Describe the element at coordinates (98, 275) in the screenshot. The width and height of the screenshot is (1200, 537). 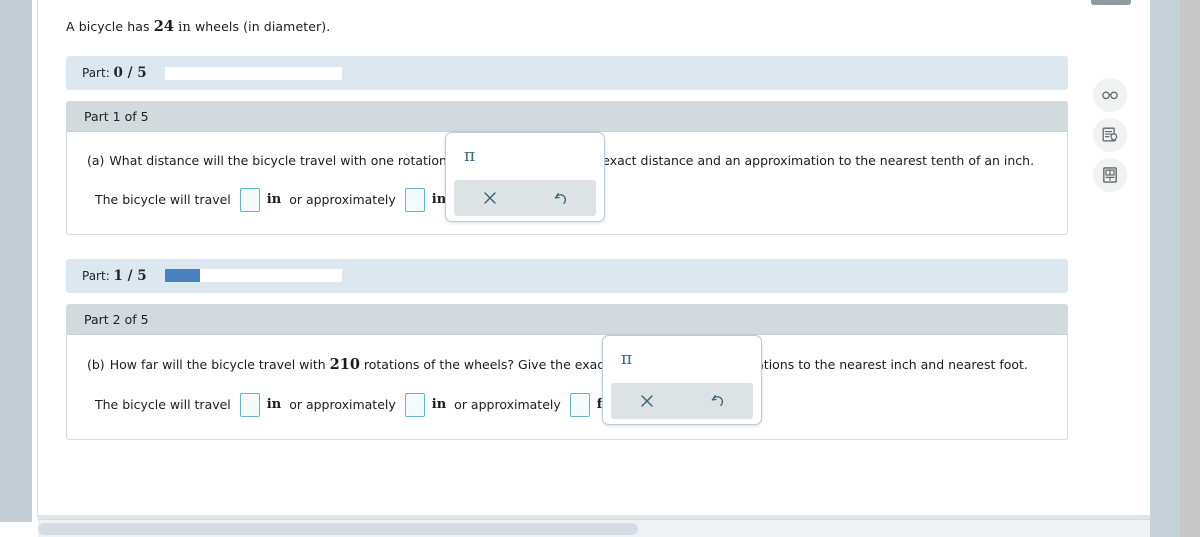
I see `progress-label-1-prefix: Part:` at that location.